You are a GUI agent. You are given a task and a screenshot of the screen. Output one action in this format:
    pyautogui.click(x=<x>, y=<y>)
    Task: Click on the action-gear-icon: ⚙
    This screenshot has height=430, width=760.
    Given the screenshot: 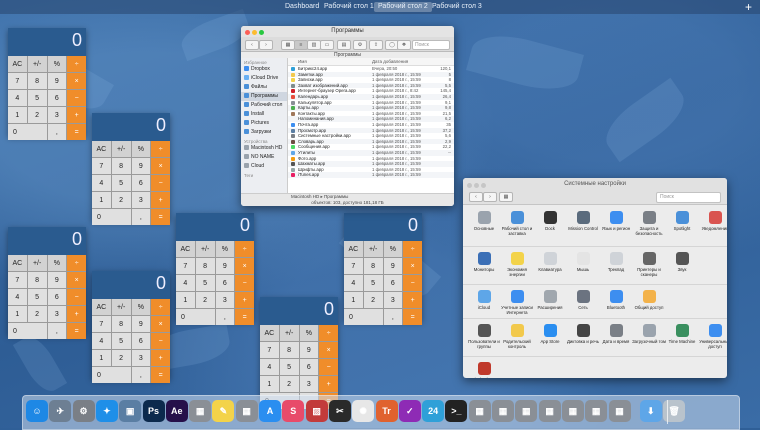 What is the action you would take?
    pyautogui.click(x=360, y=45)
    